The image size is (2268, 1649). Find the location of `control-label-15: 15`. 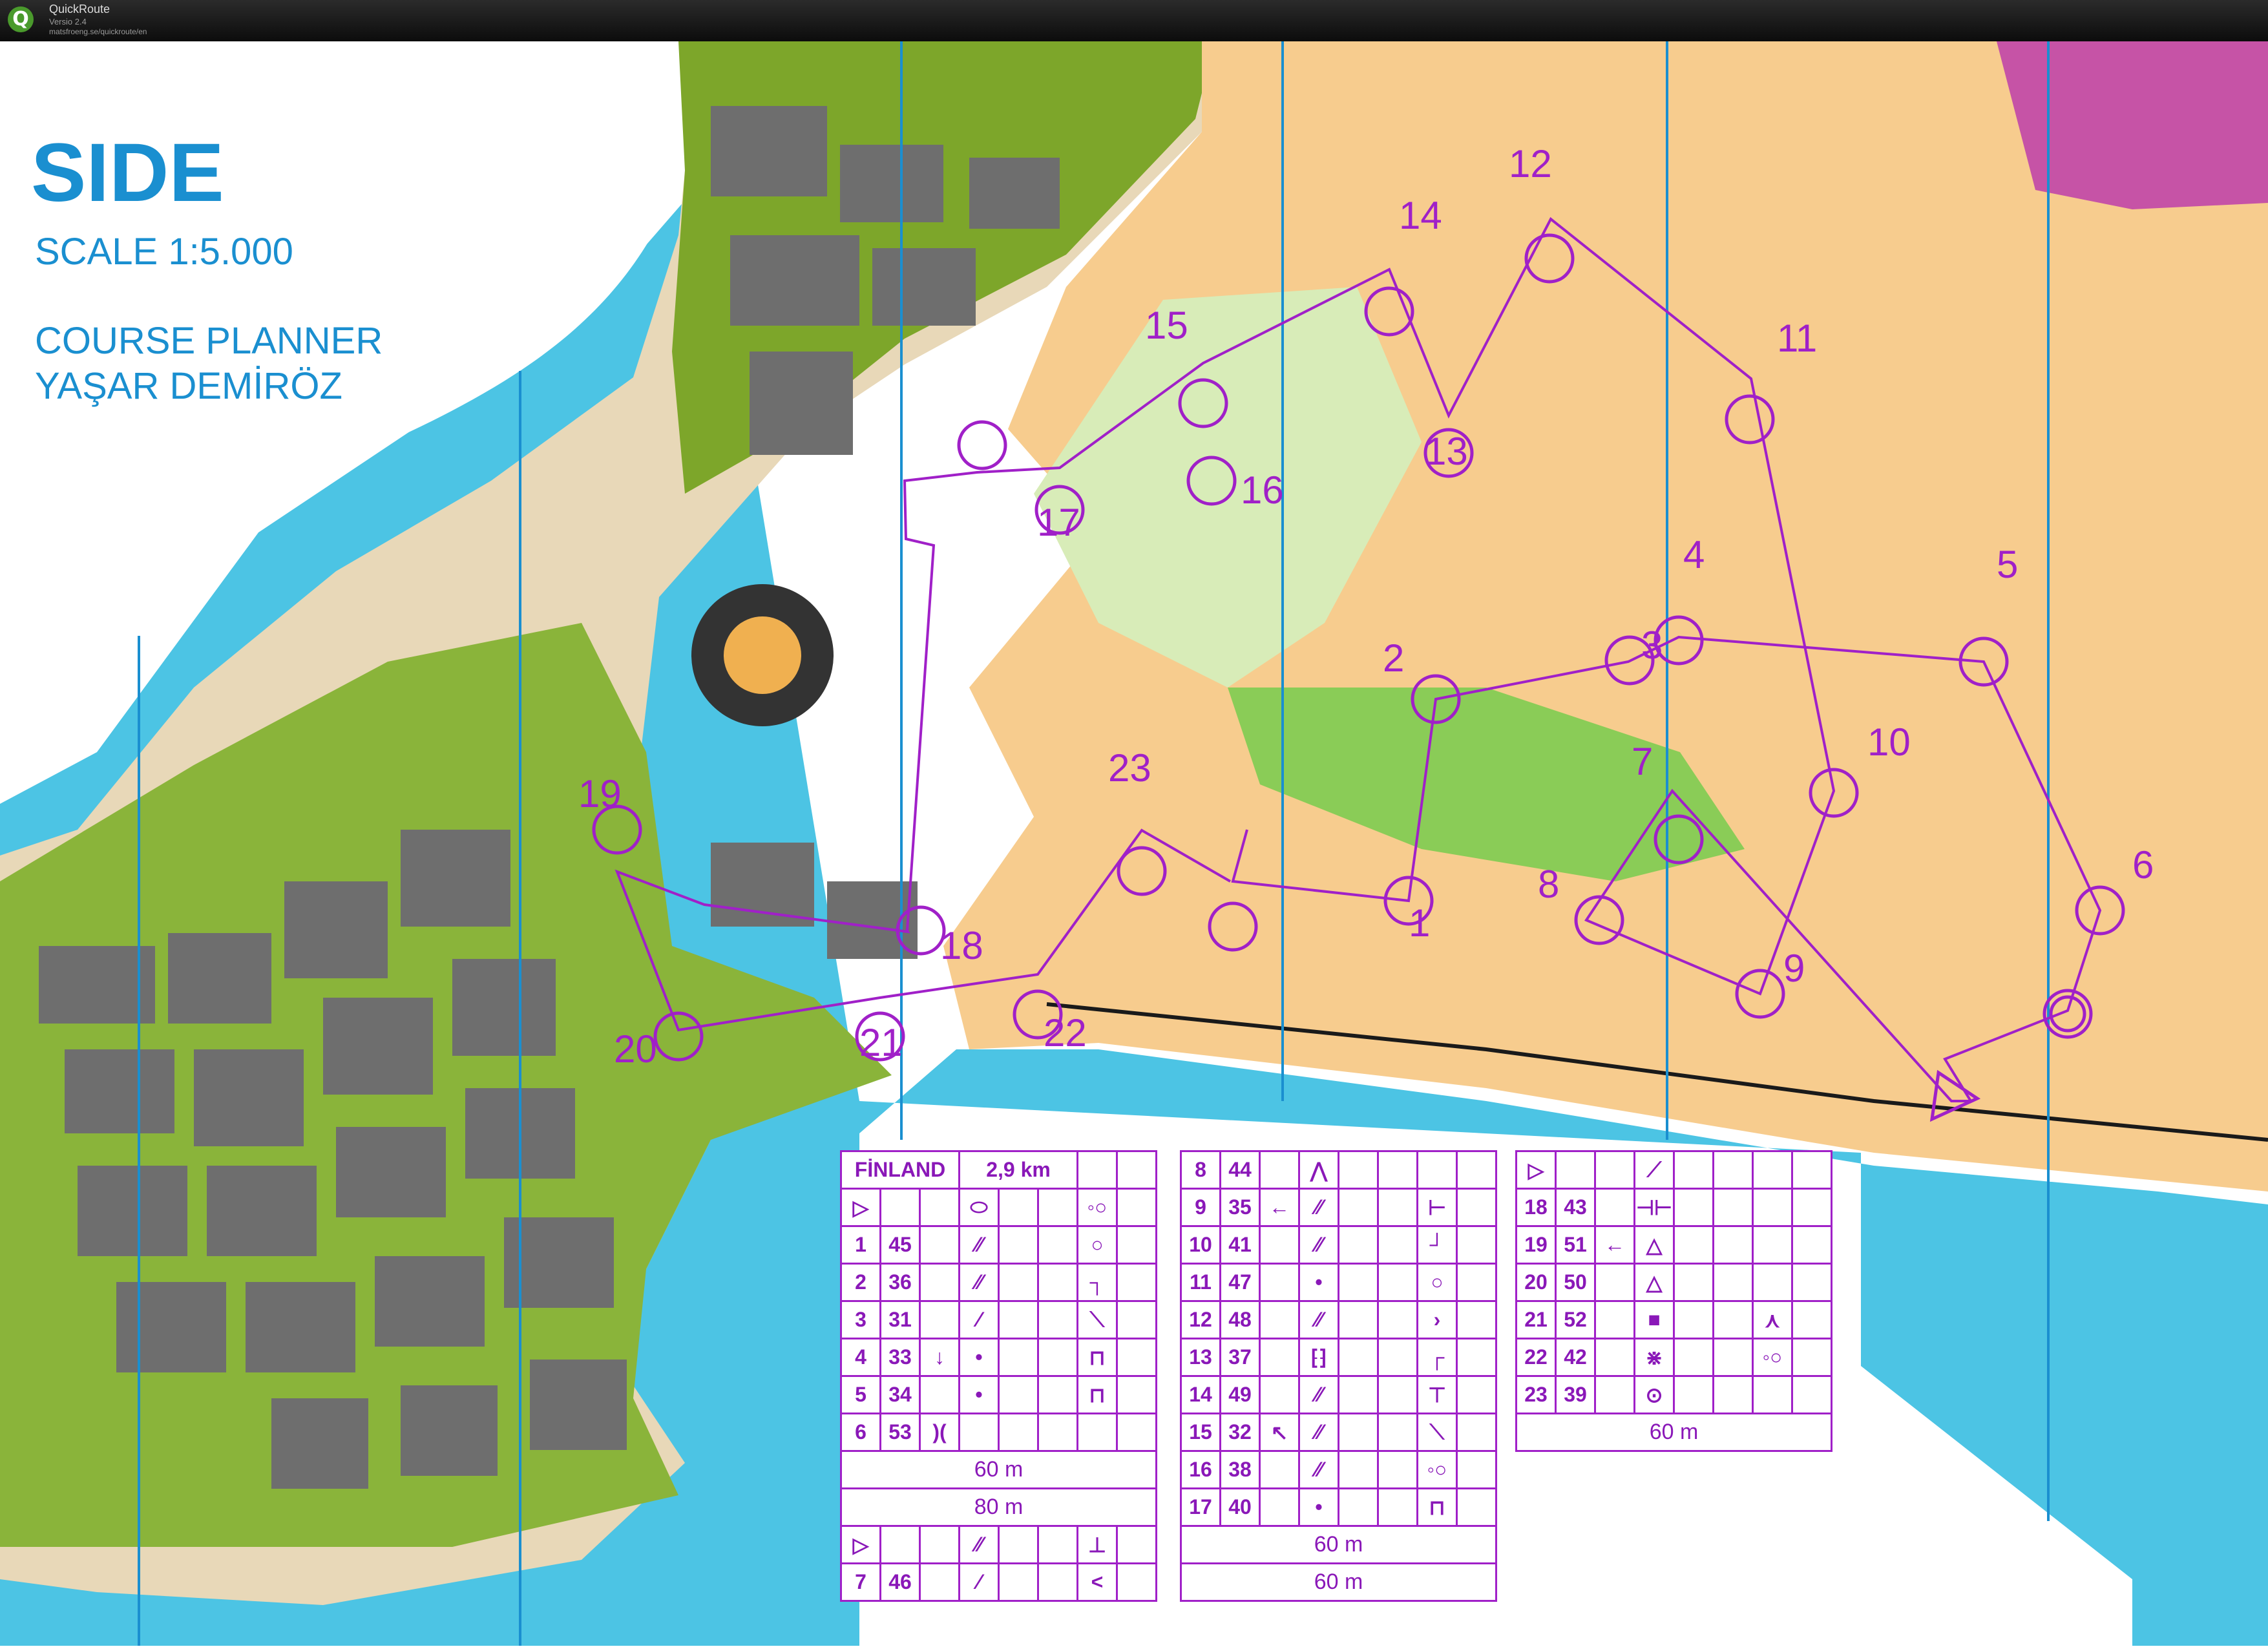

control-label-15: 15 is located at coordinates (1166, 326).